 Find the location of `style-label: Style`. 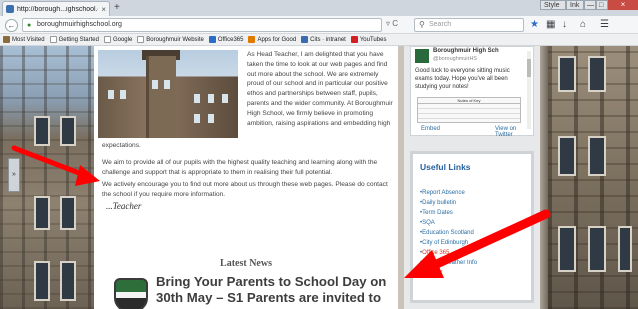

style-label: Style is located at coordinates (552, 5).